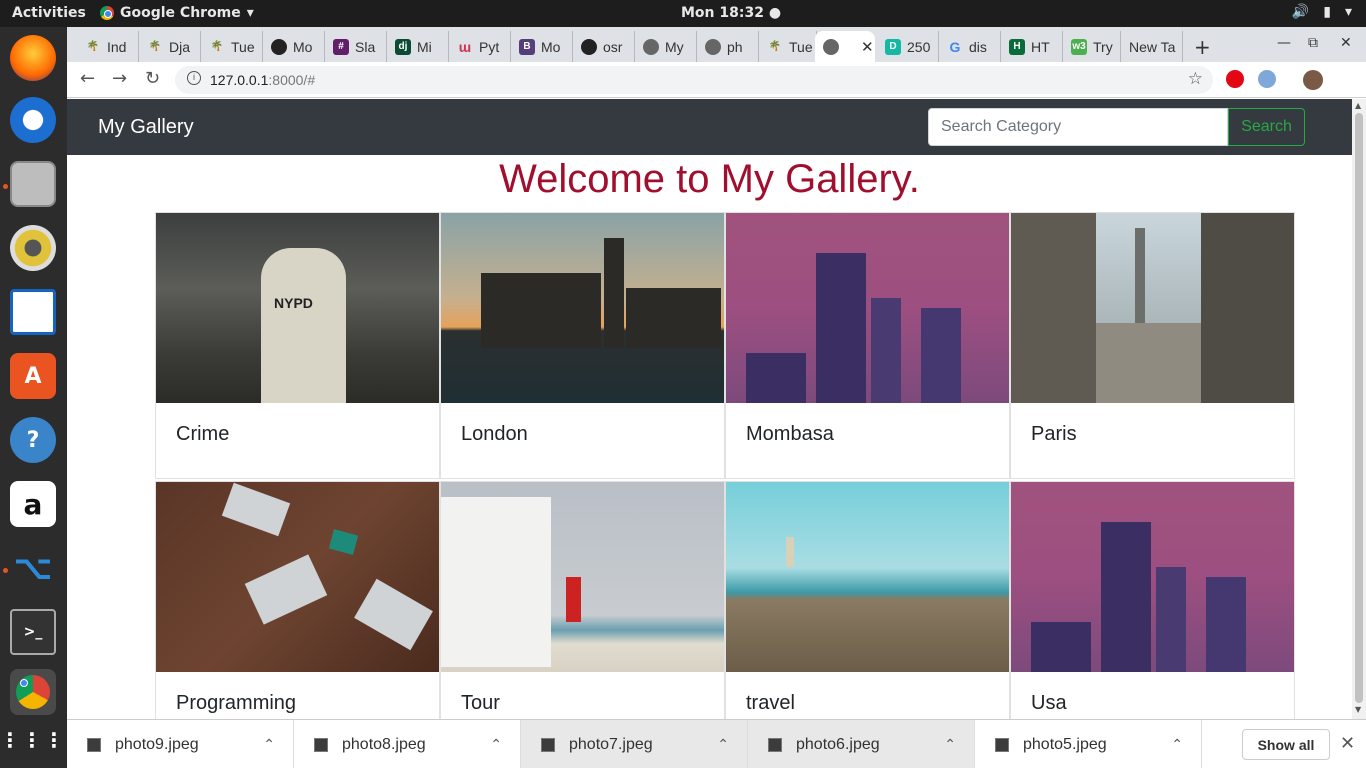 The height and width of the screenshot is (768, 1366). Describe the element at coordinates (970, 46) in the screenshot. I see `tab: Gdis` at that location.